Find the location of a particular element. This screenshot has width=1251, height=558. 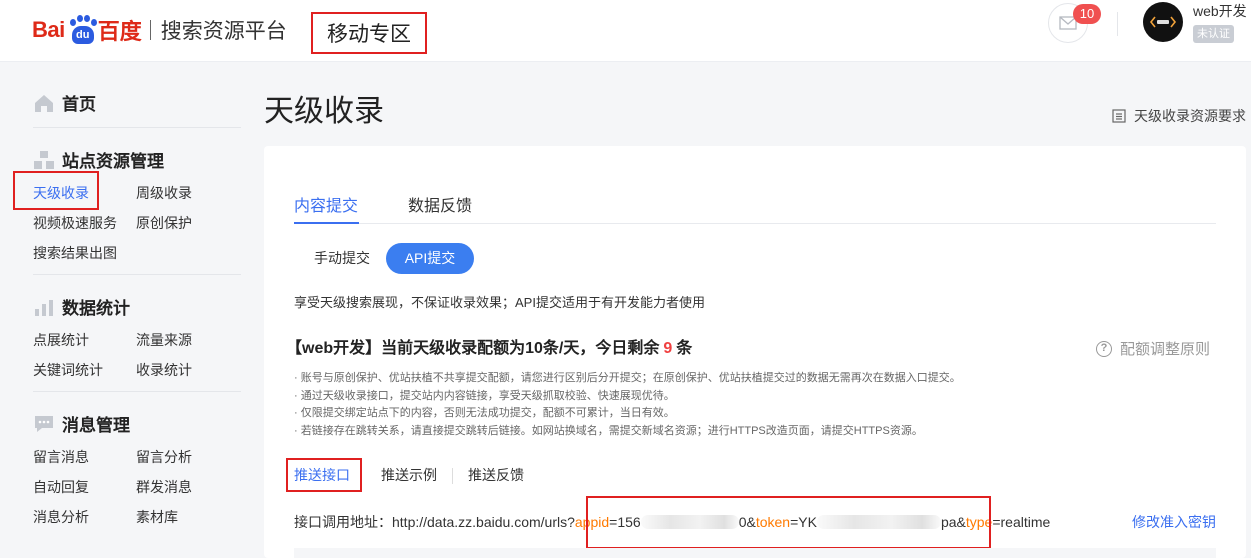

submit-description: 享受天级搜索展现，不保证收录效果；API提交适用于有开发能力者使用 is located at coordinates (499, 302).